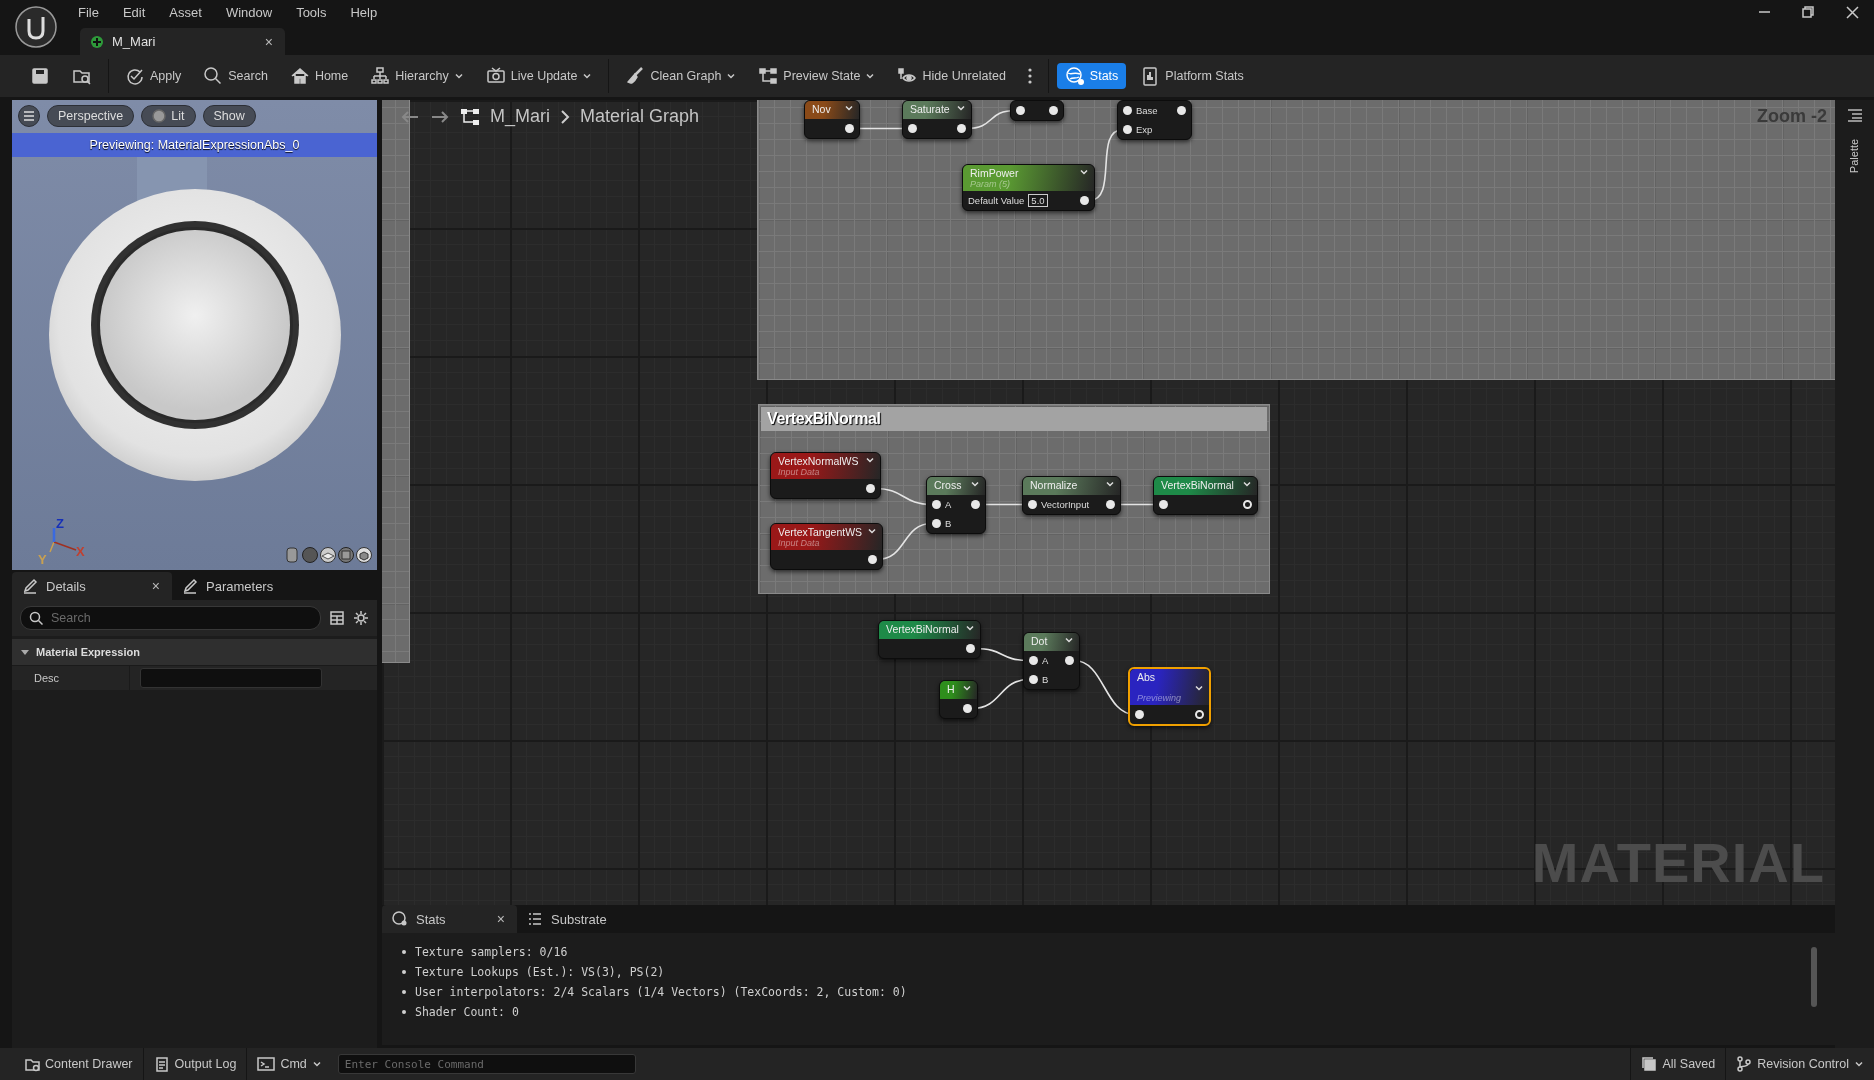 The height and width of the screenshot is (1080, 1874). I want to click on globe-info-icon, so click(1074, 76).